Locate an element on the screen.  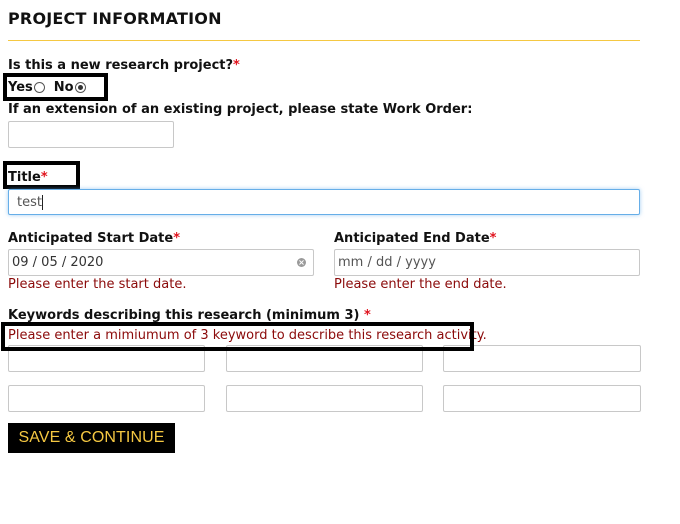
section-divider is located at coordinates (324, 40).